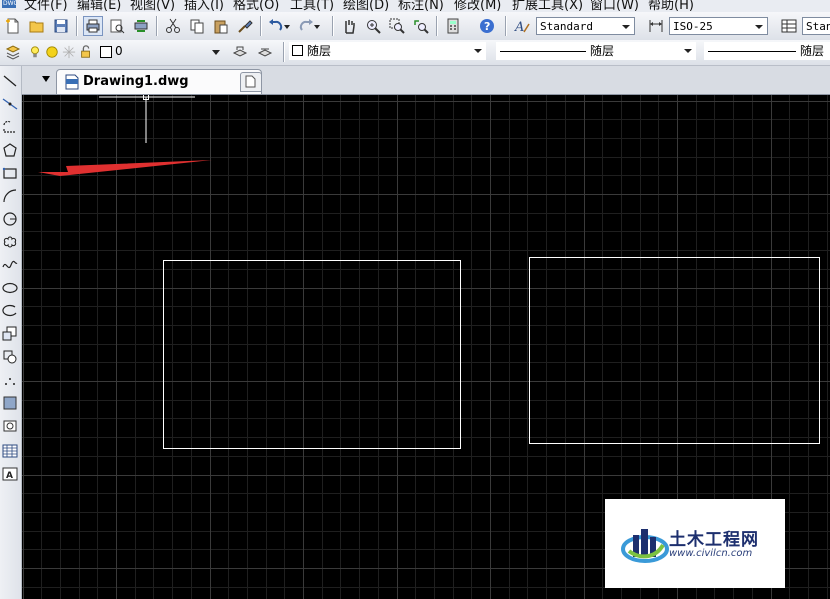  I want to click on document-tab-bar: Drawing1.dwg ✕, so click(426, 80).